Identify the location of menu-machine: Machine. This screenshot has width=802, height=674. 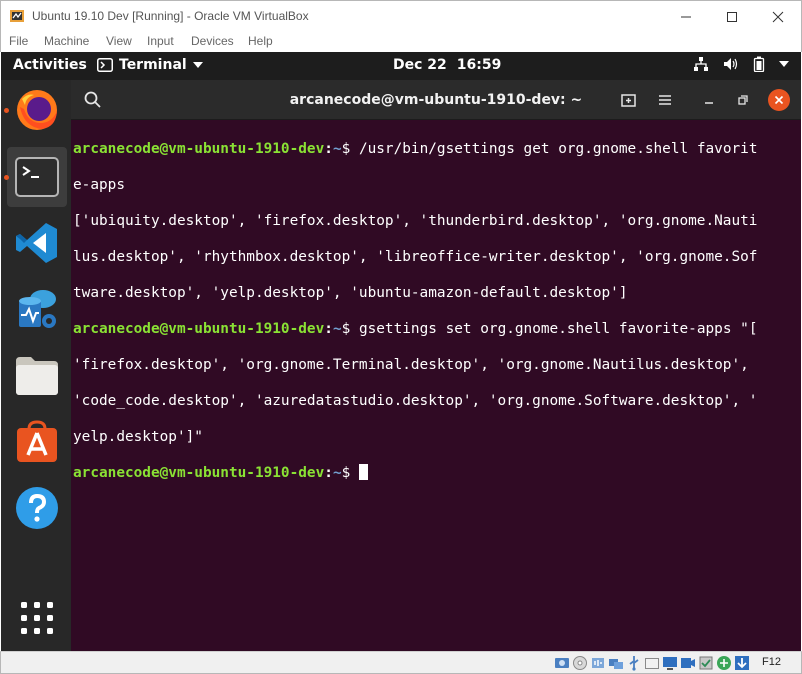
(66, 41).